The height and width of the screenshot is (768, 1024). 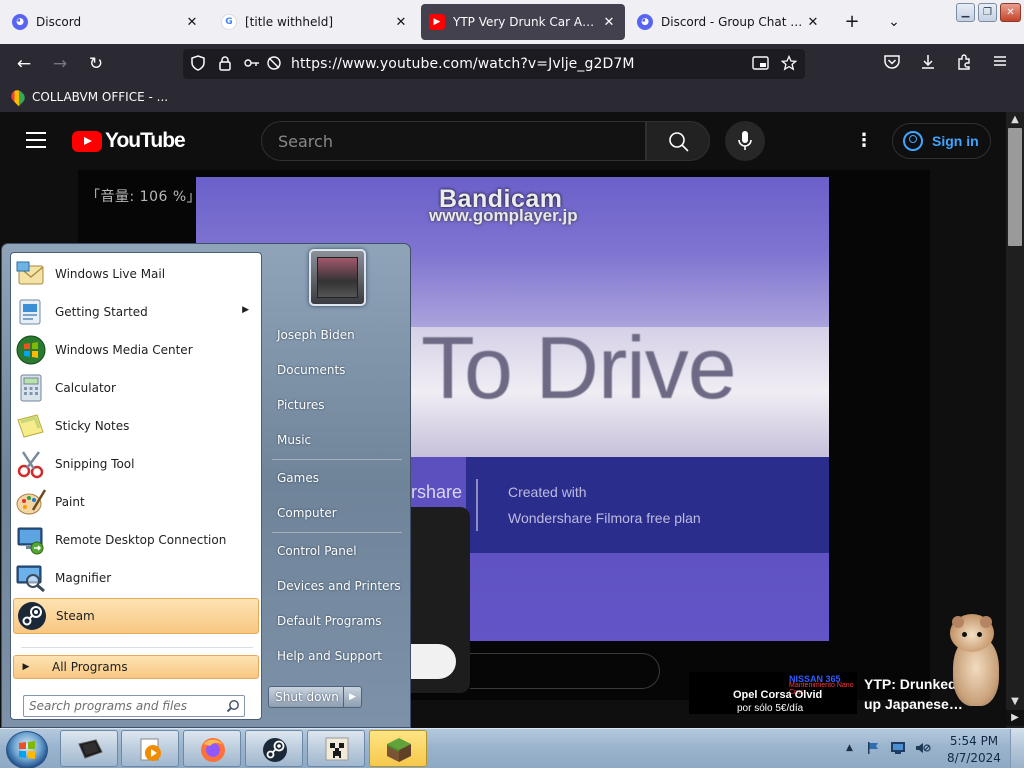 I want to click on window-close-button: ✕, so click(x=1010, y=12).